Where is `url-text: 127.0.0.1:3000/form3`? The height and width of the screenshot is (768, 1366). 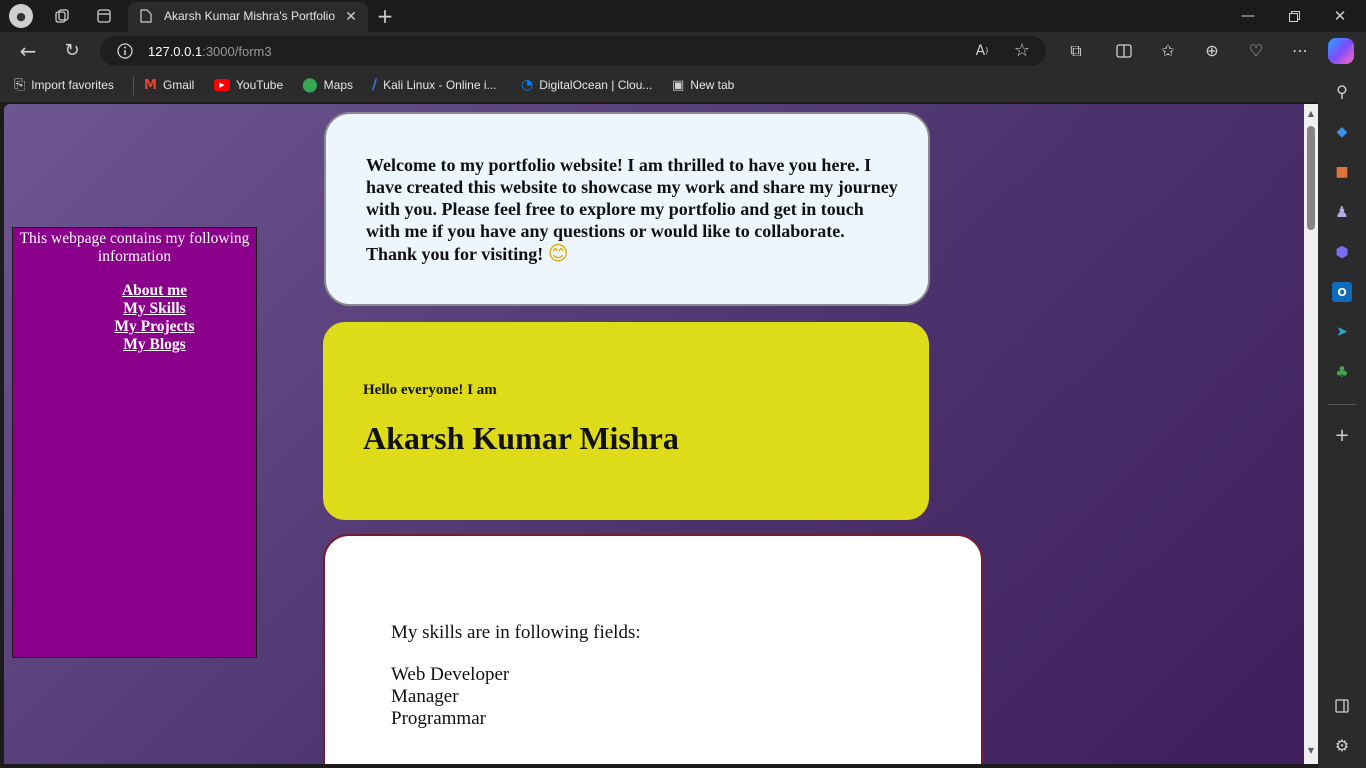
url-text: 127.0.0.1:3000/form3 is located at coordinates (210, 52).